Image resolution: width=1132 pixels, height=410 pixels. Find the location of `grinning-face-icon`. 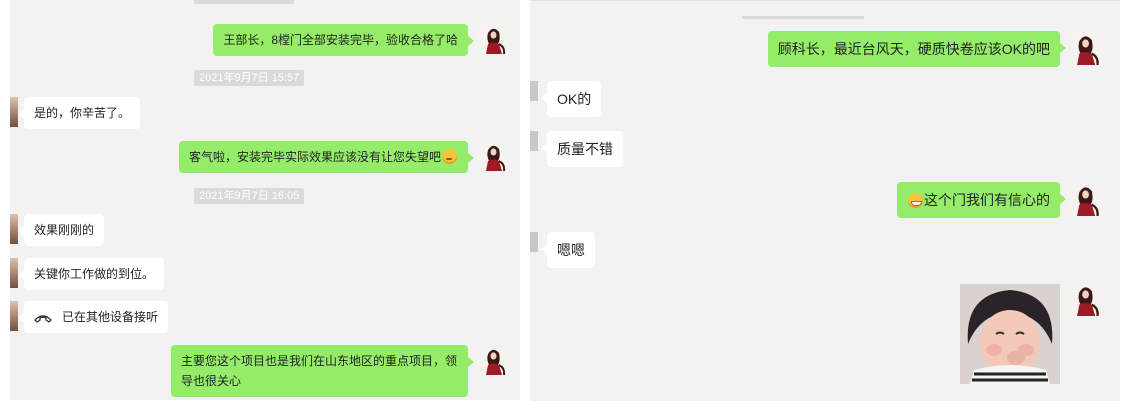

grinning-face-icon is located at coordinates (915, 200).